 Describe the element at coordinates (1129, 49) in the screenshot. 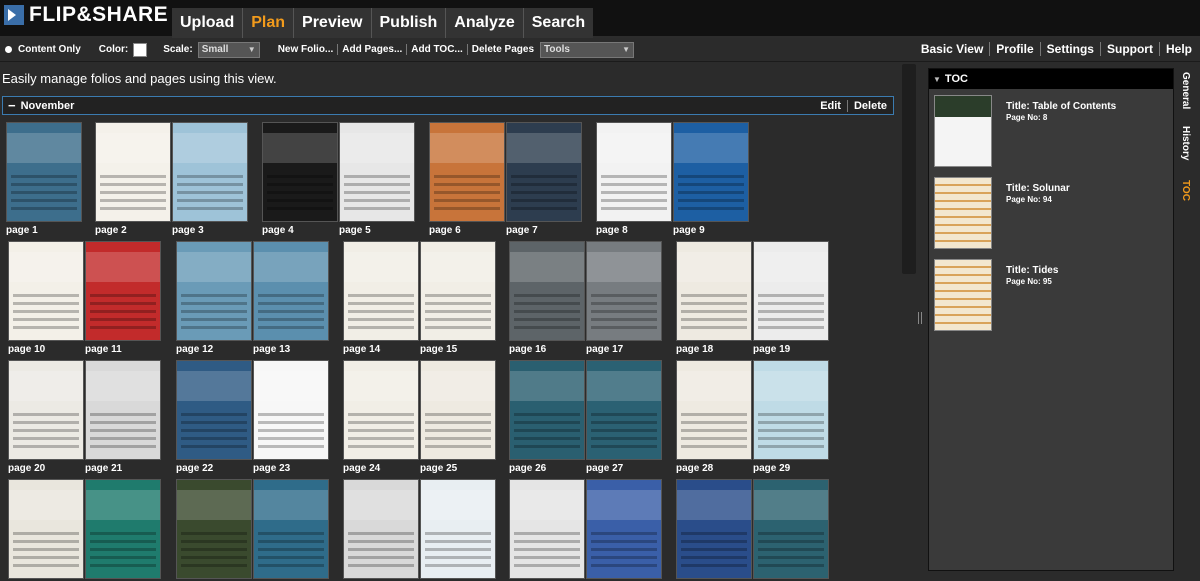

I see `right-nav-support: Support` at that location.